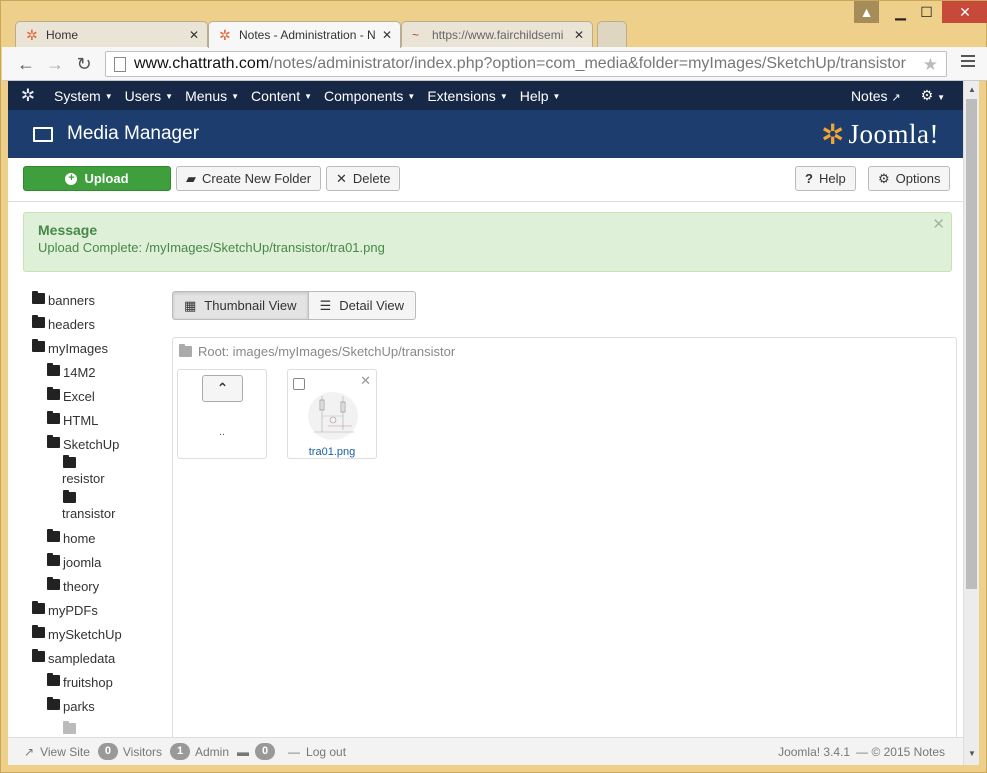 The image size is (987, 773). What do you see at coordinates (809, 178) in the screenshot?
I see `question-icon: ?` at bounding box center [809, 178].